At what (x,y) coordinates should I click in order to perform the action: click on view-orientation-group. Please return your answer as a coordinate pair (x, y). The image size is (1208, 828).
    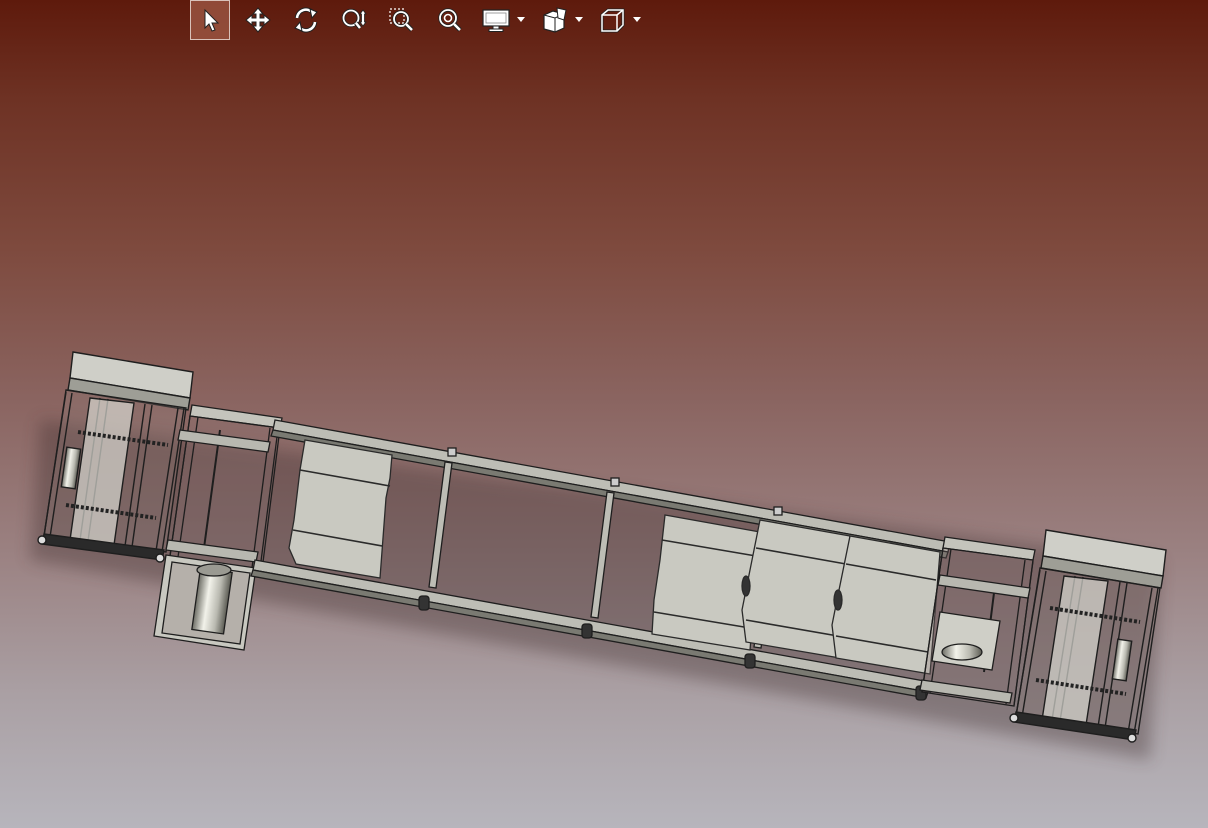
    Looking at the image, I should click on (619, 20).